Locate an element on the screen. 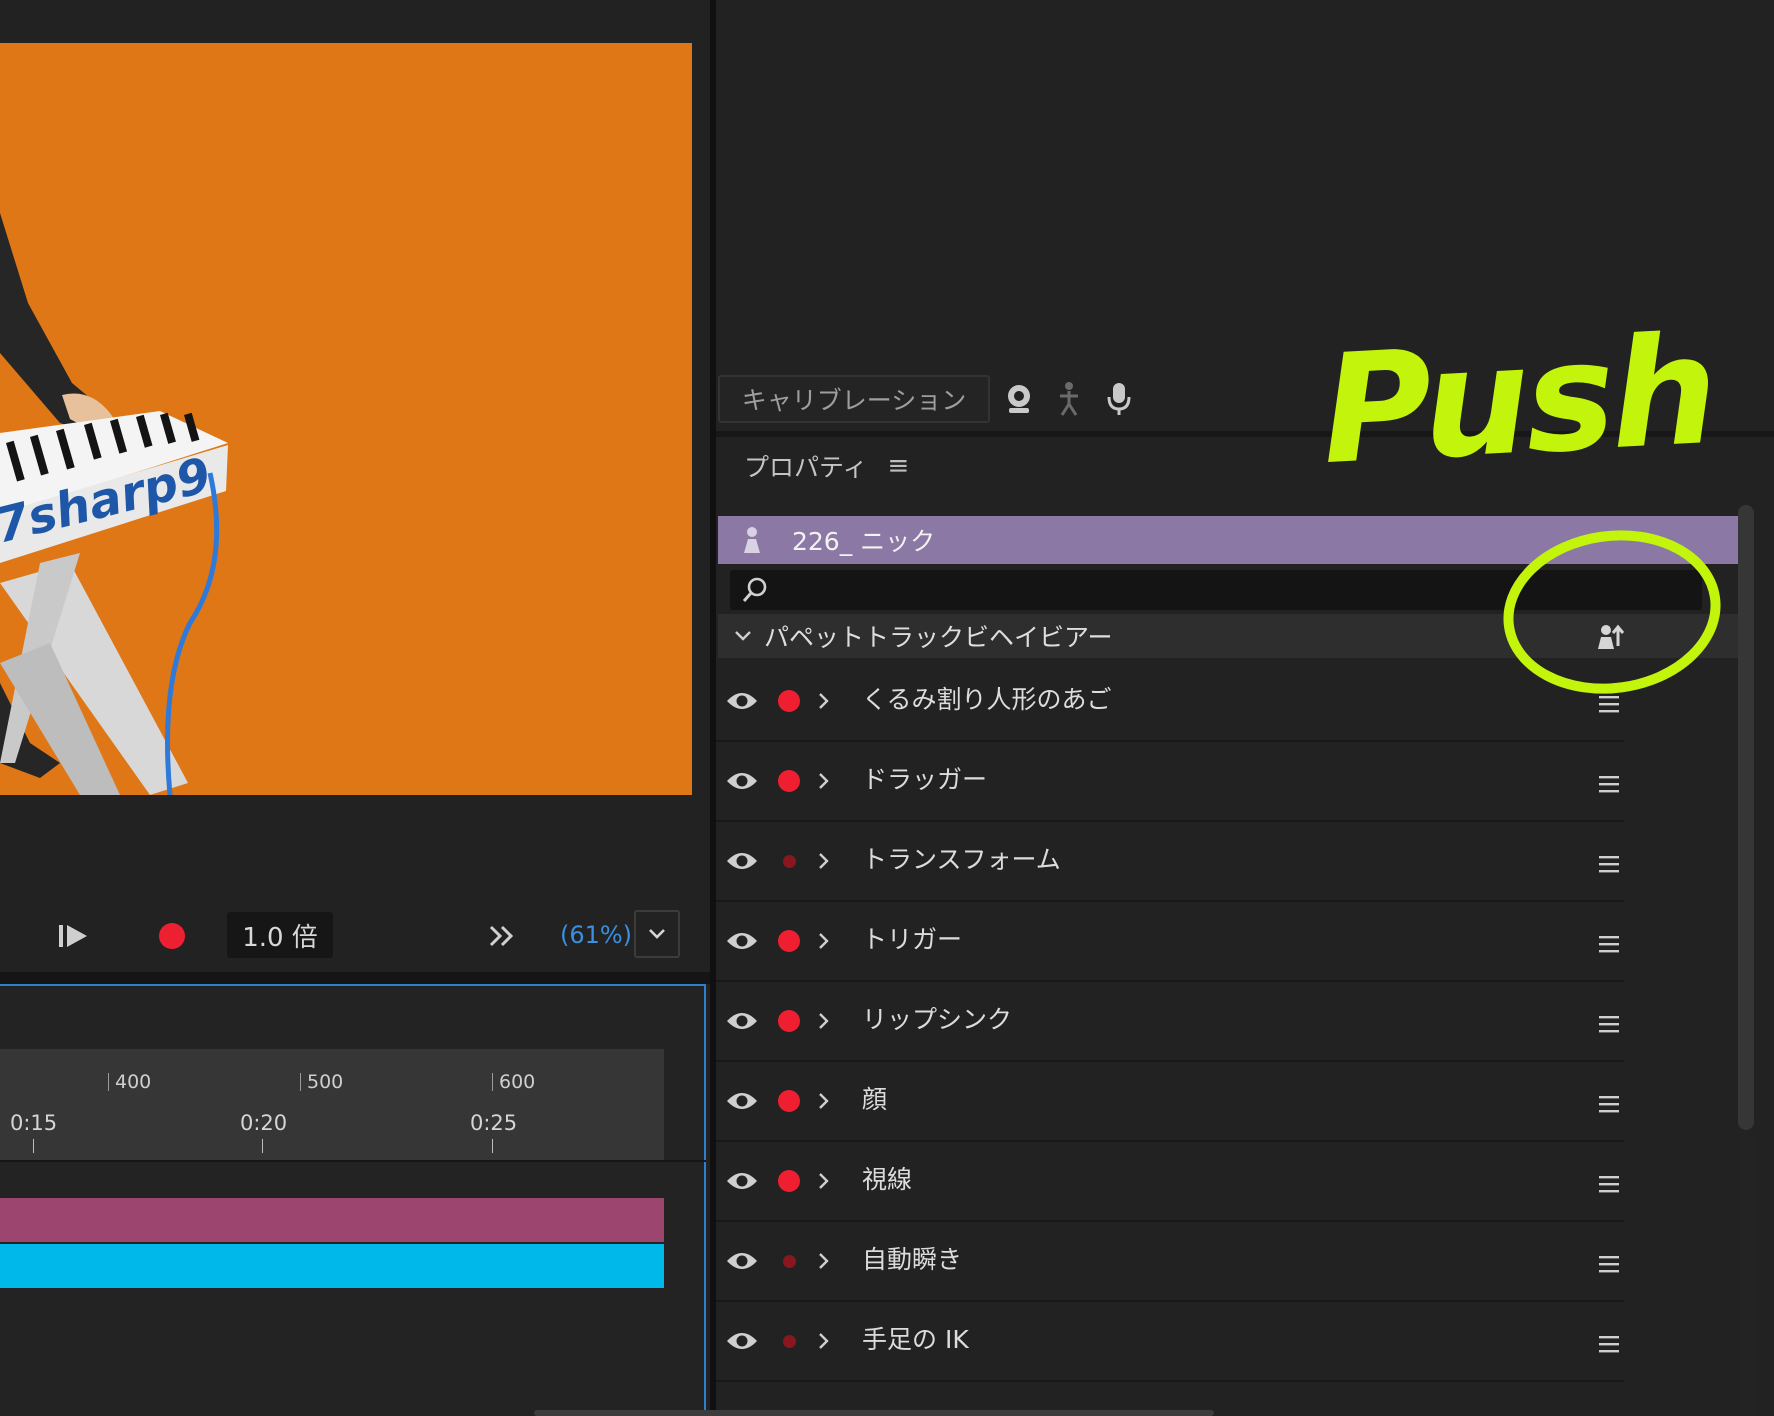 This screenshot has width=1774, height=1416. body-tracking-toggle is located at coordinates (1069, 399).